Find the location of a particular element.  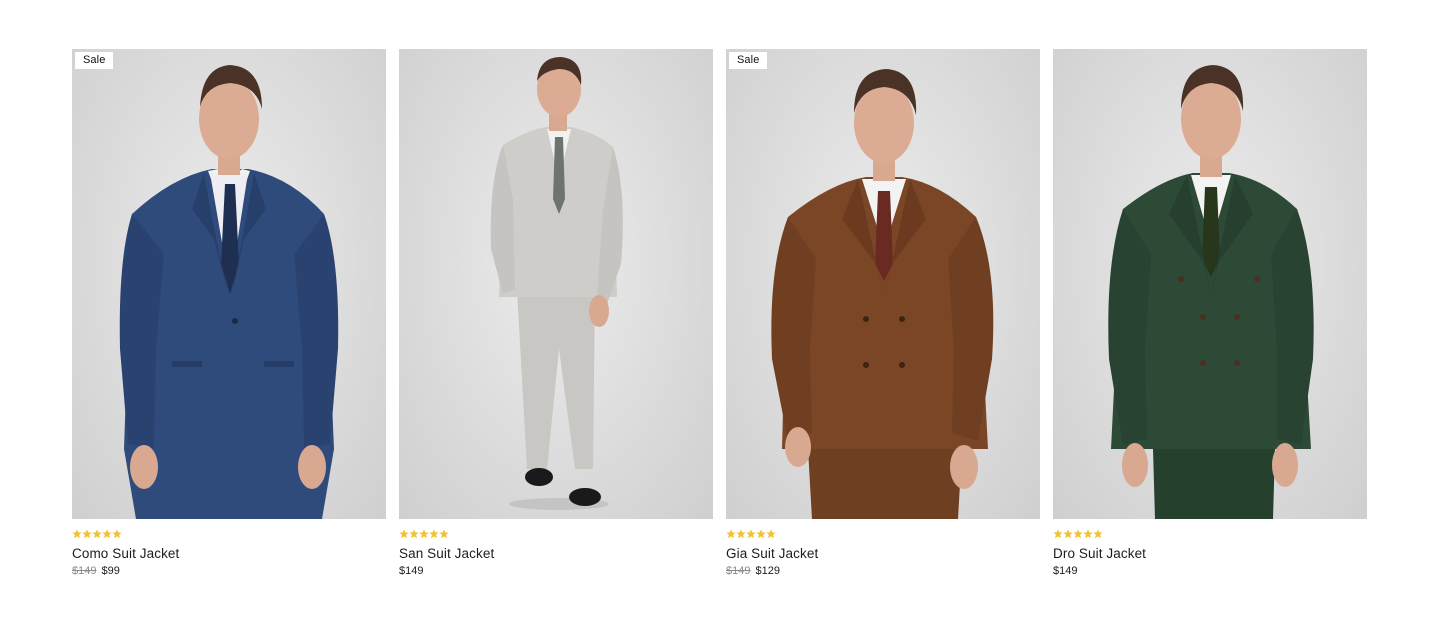

price-row: $149 $129 is located at coordinates (883, 571).